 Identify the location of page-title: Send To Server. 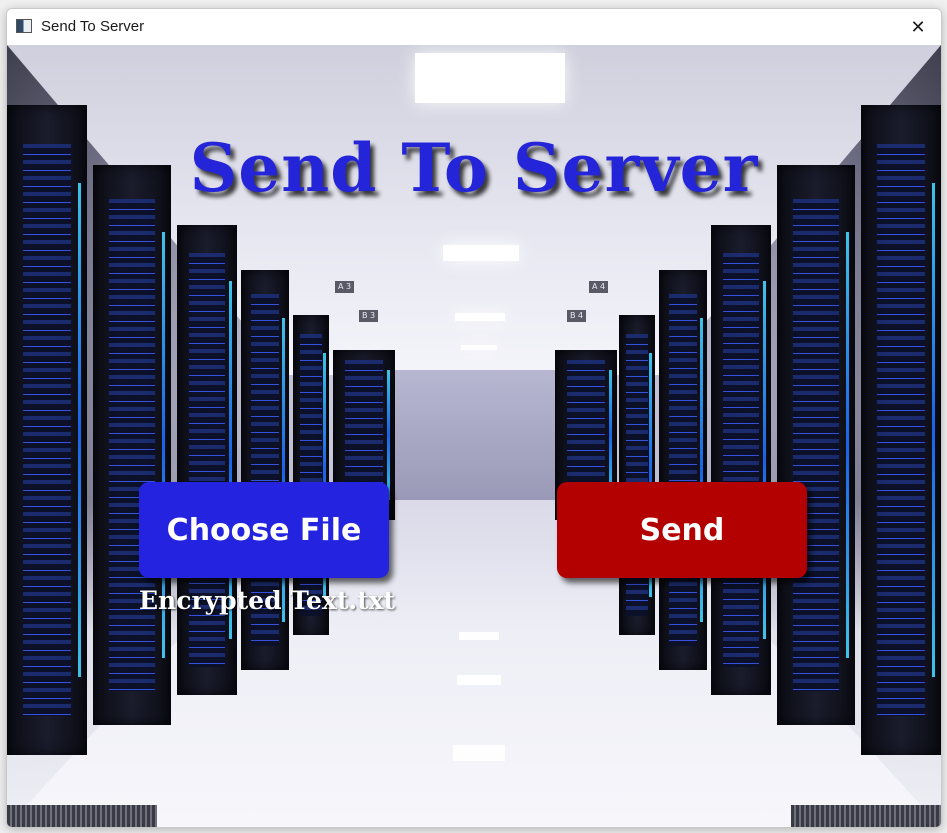
(474, 168).